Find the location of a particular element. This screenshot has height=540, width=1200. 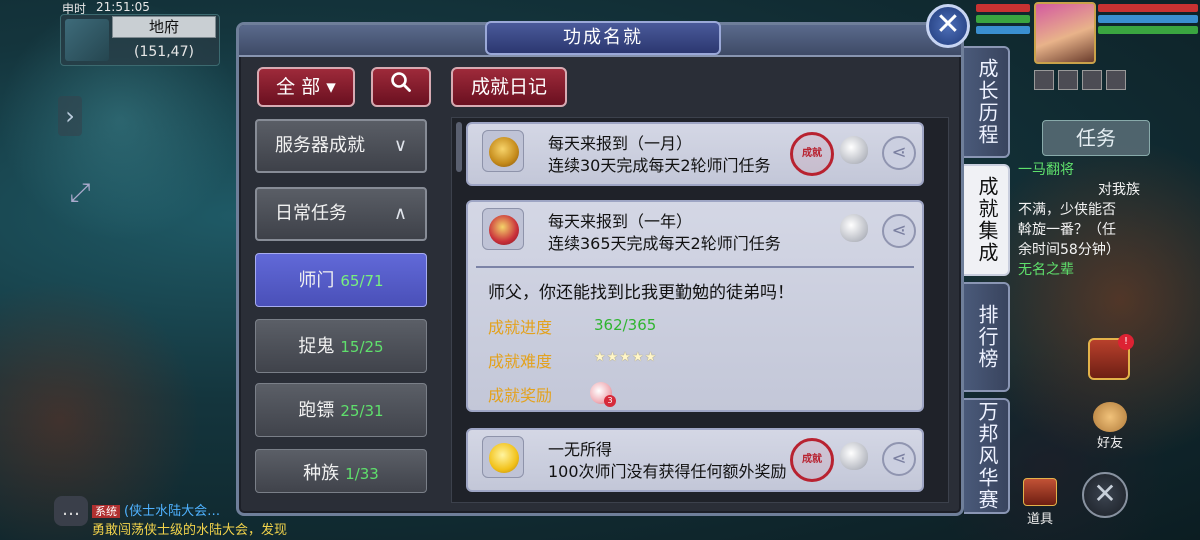

expand-left-arrow-icon: › is located at coordinates (70, 116).